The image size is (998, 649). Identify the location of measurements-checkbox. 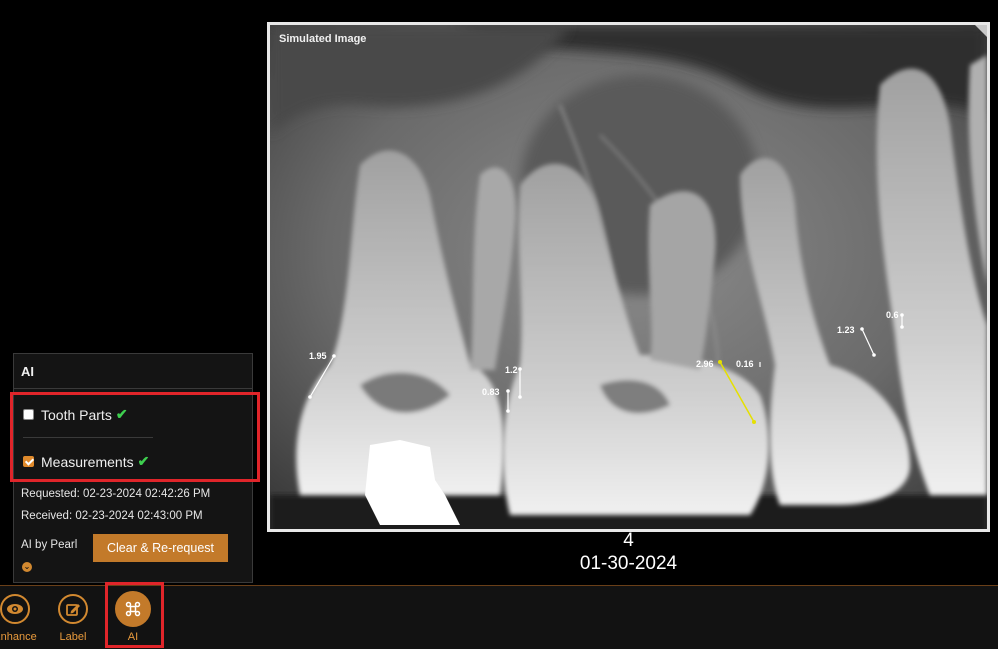
(28, 461).